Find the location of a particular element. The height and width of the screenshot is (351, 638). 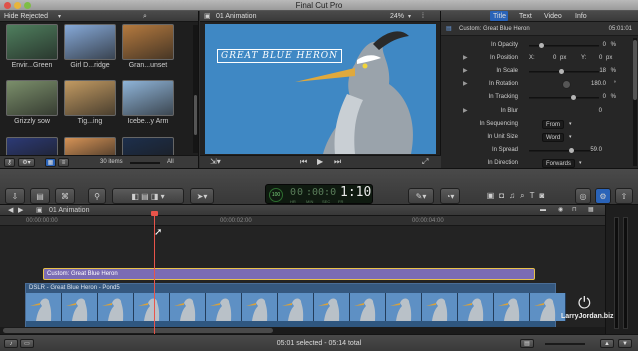

timeline-ruler: 00:00:00:00 00:00:02:00 00:00:04:00 is located at coordinates (302, 221).